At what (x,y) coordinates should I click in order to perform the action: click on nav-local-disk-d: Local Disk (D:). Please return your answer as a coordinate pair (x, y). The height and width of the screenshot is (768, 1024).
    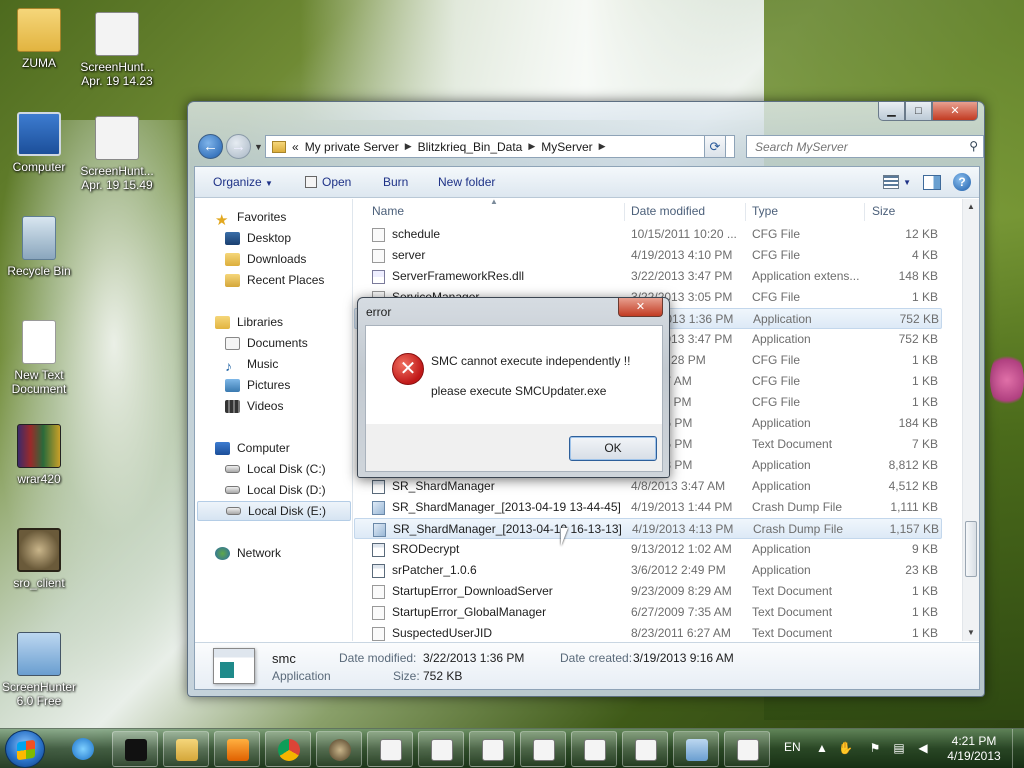
    Looking at the image, I should click on (275, 490).